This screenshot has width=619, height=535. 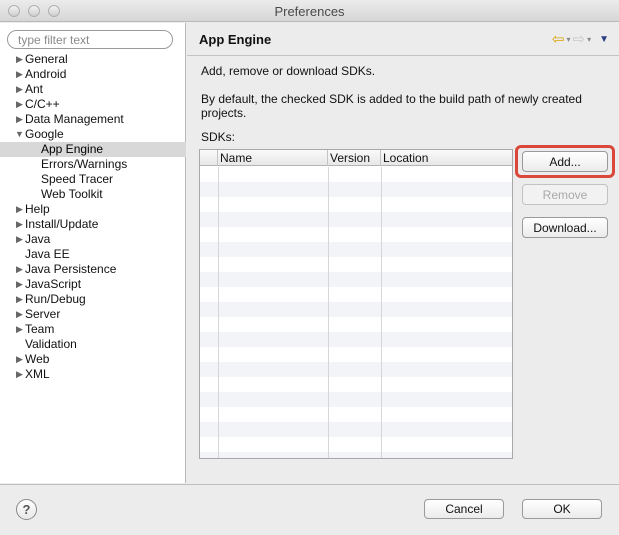 I want to click on tree-item-speed-tracer: Speed Tracer, so click(x=93, y=179).